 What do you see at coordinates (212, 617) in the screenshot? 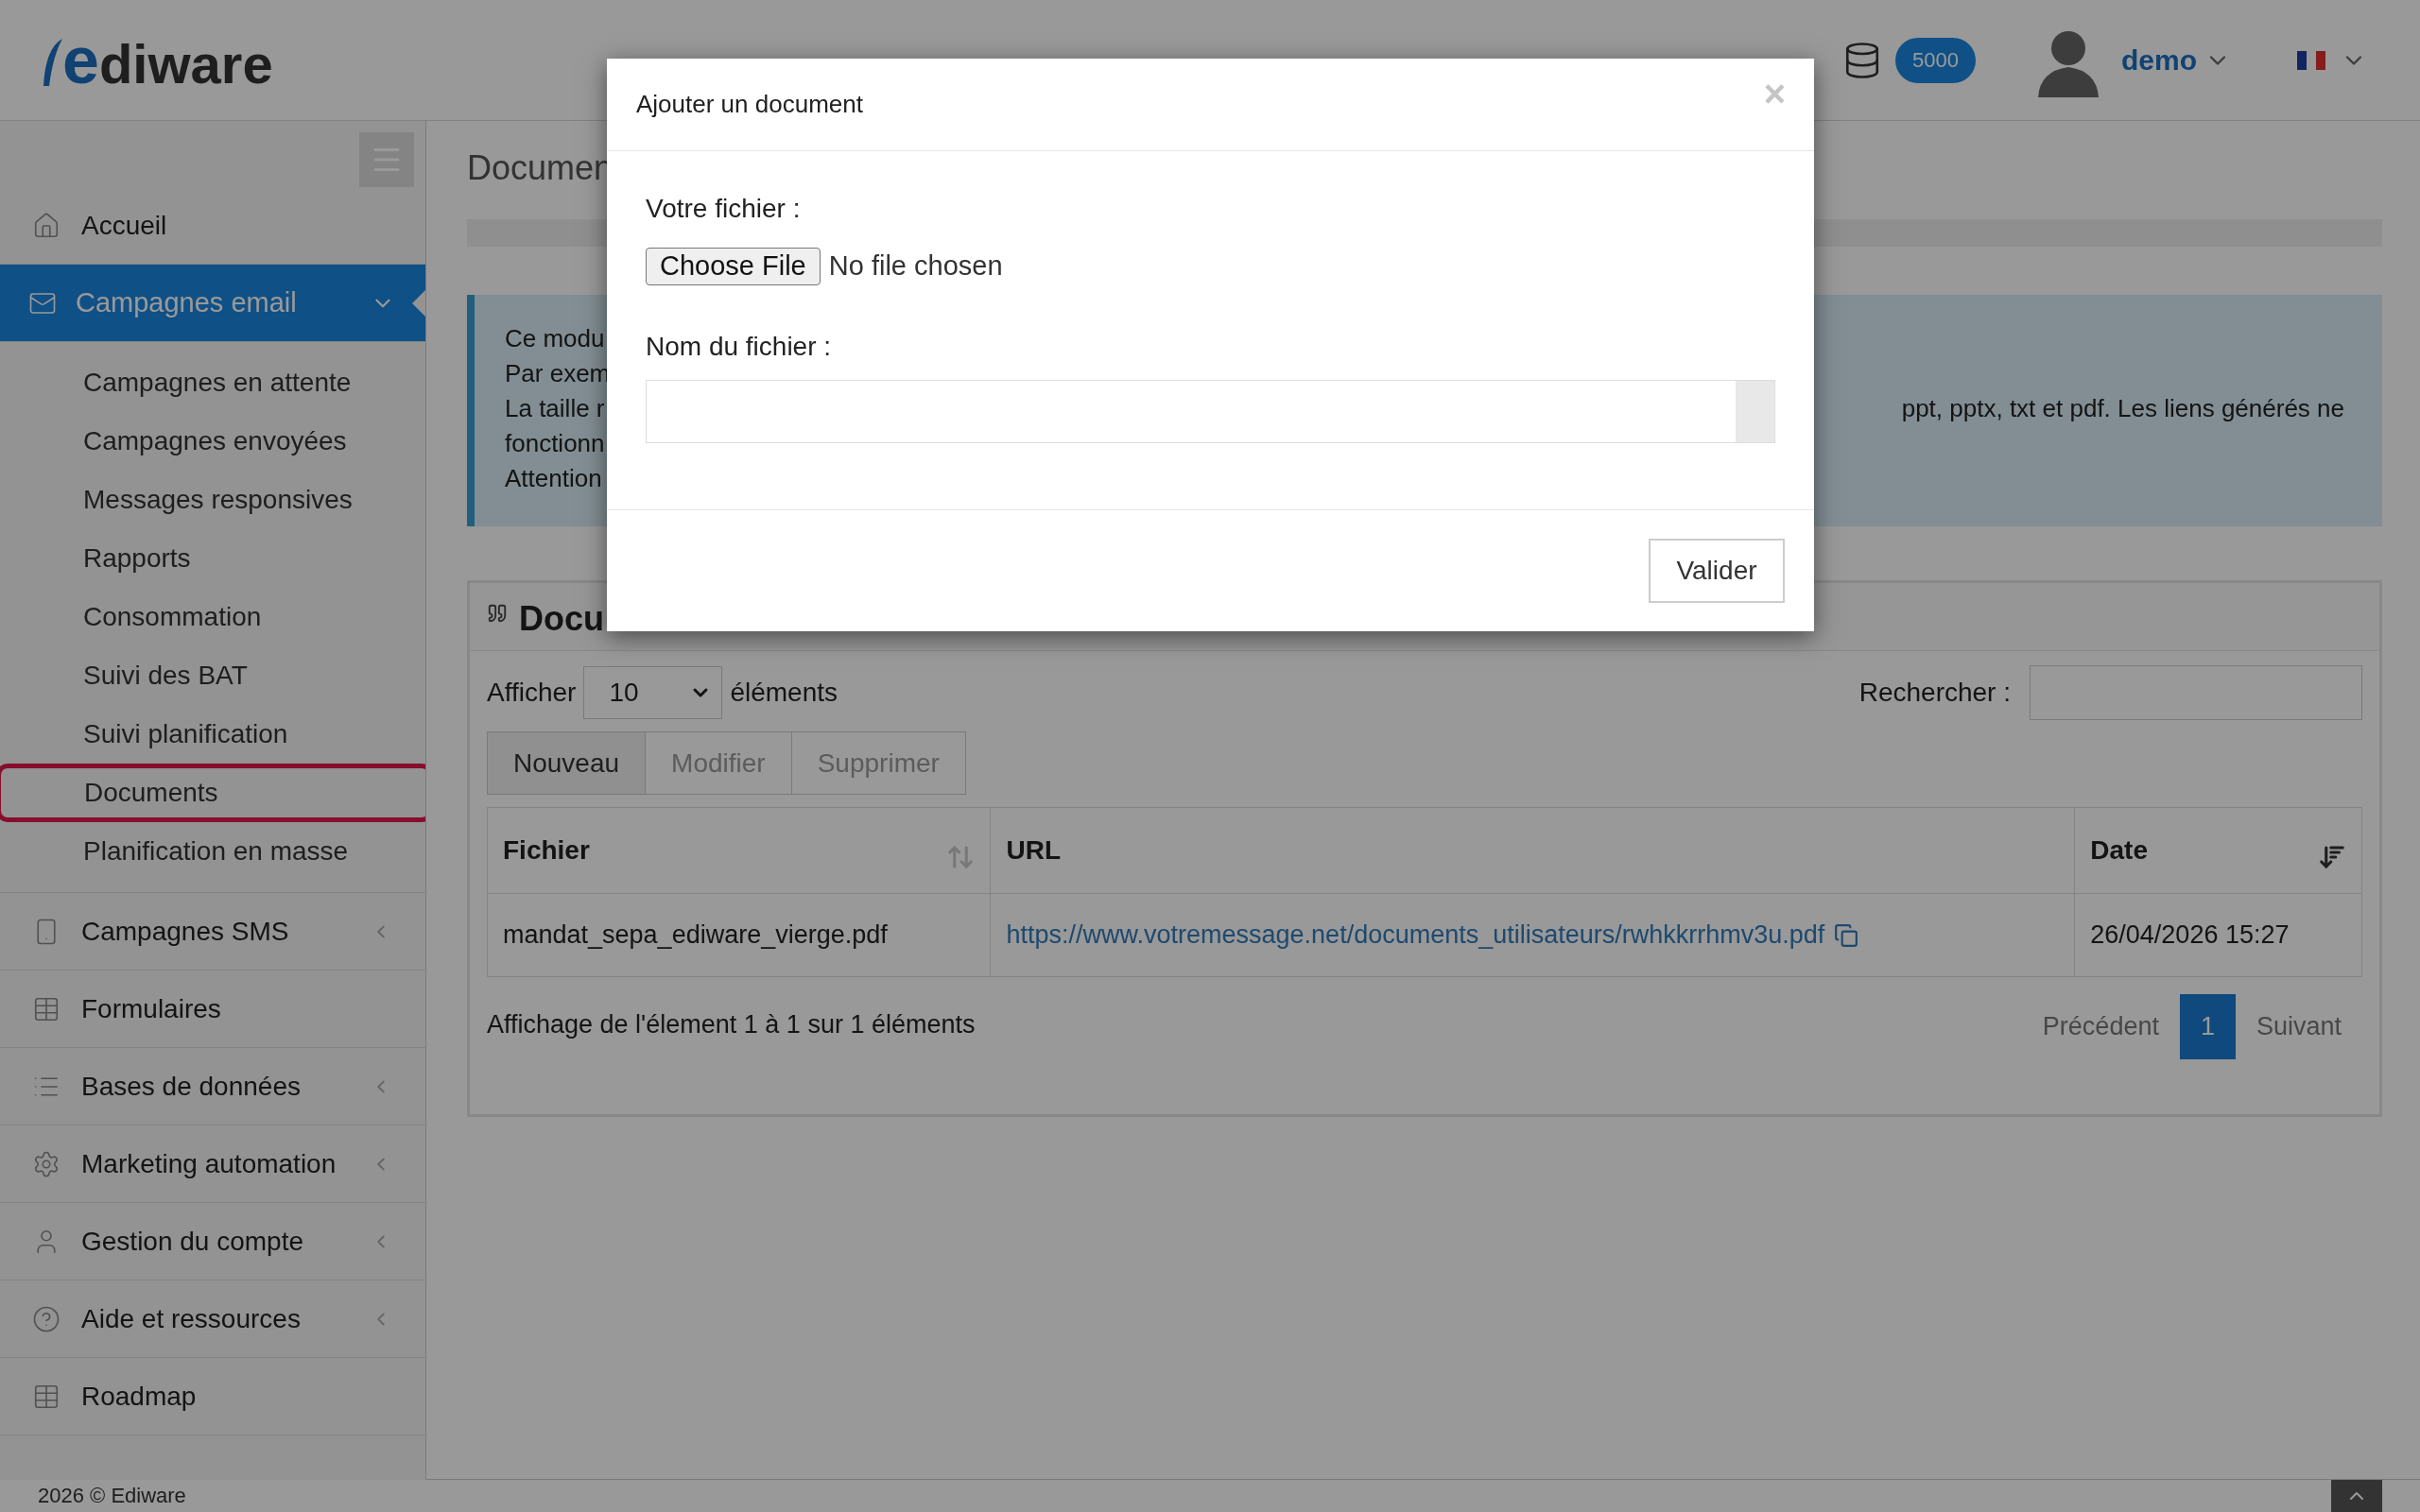
I see `submenu-item: Consommation` at bounding box center [212, 617].